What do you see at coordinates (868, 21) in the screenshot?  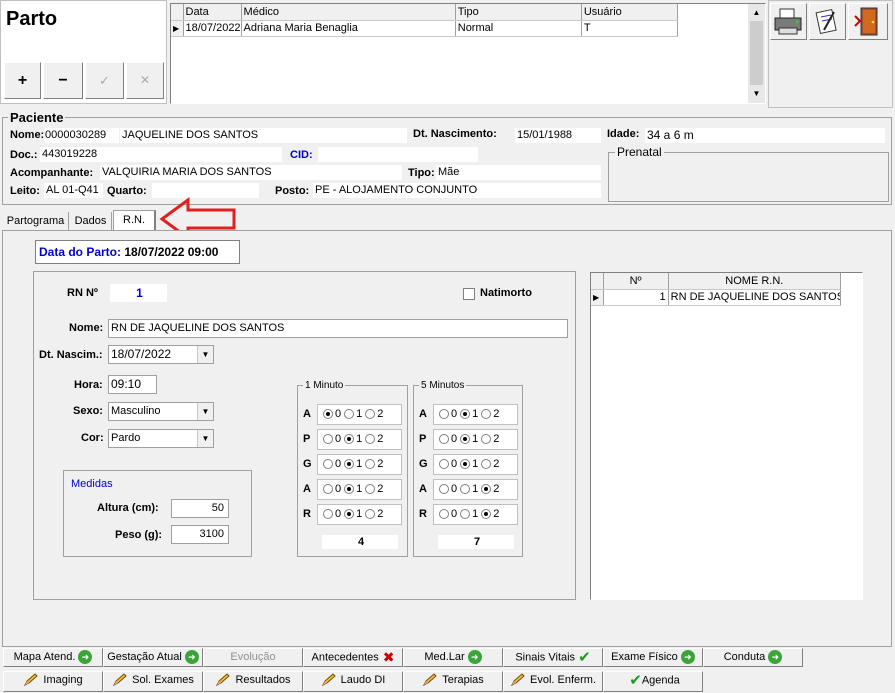 I see `exit-door-icon` at bounding box center [868, 21].